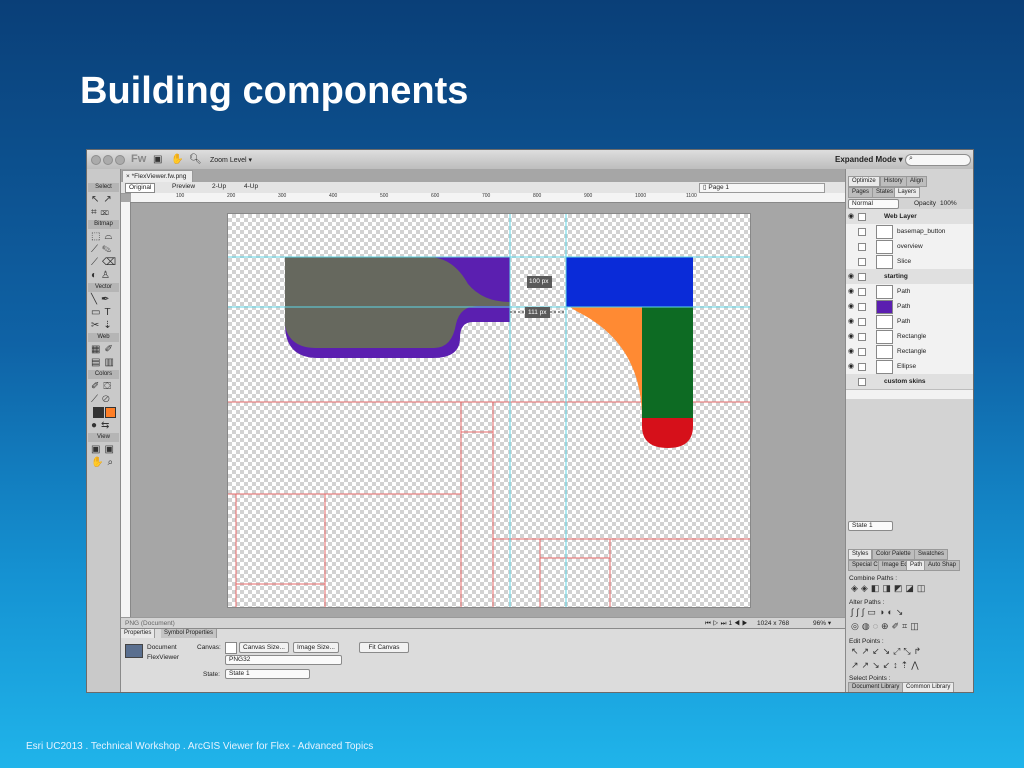 This screenshot has height=768, width=1024. I want to click on slice-tools: ▤▥, so click(104, 362).